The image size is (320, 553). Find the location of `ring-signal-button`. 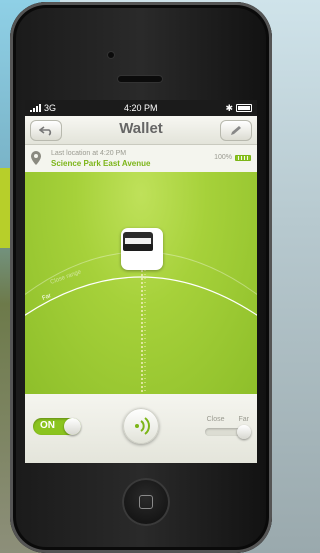

ring-signal-button is located at coordinates (141, 426).